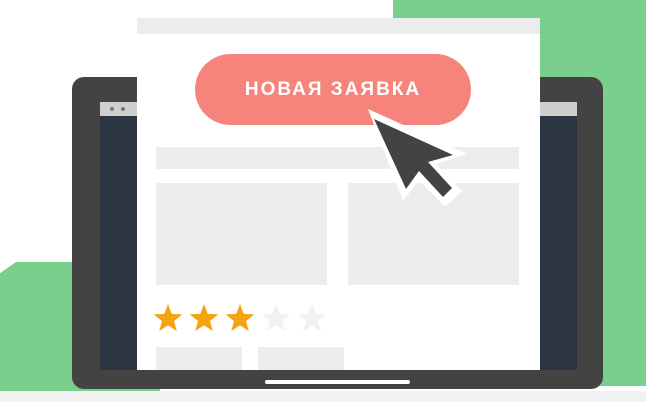 The image size is (646, 402). I want to click on floor-strip, so click(323, 396).